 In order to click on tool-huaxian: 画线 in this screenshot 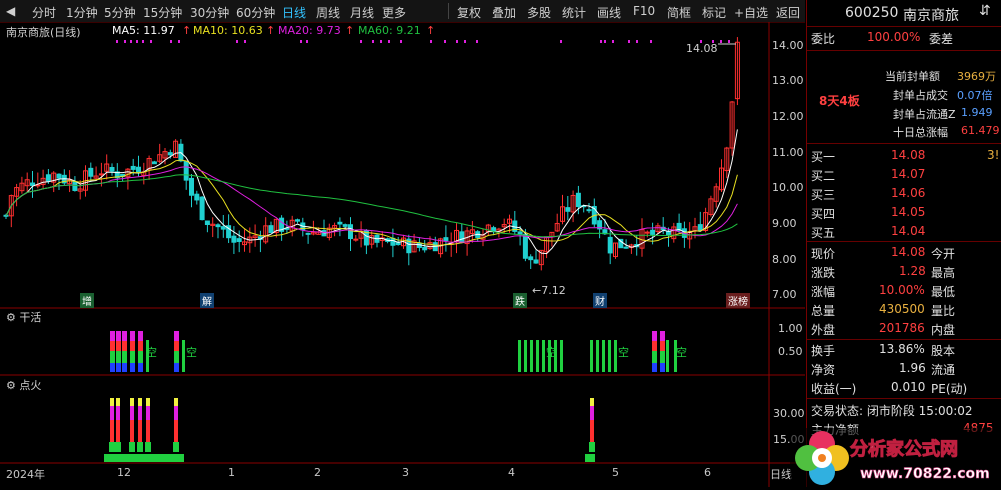, I will do `click(609, 12)`.